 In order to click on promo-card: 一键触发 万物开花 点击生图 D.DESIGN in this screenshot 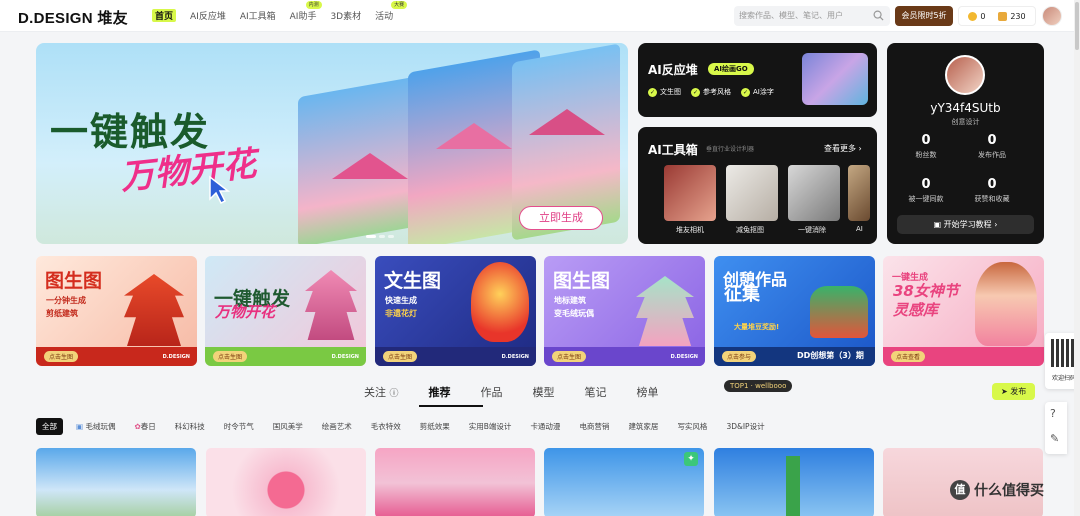, I will do `click(285, 311)`.